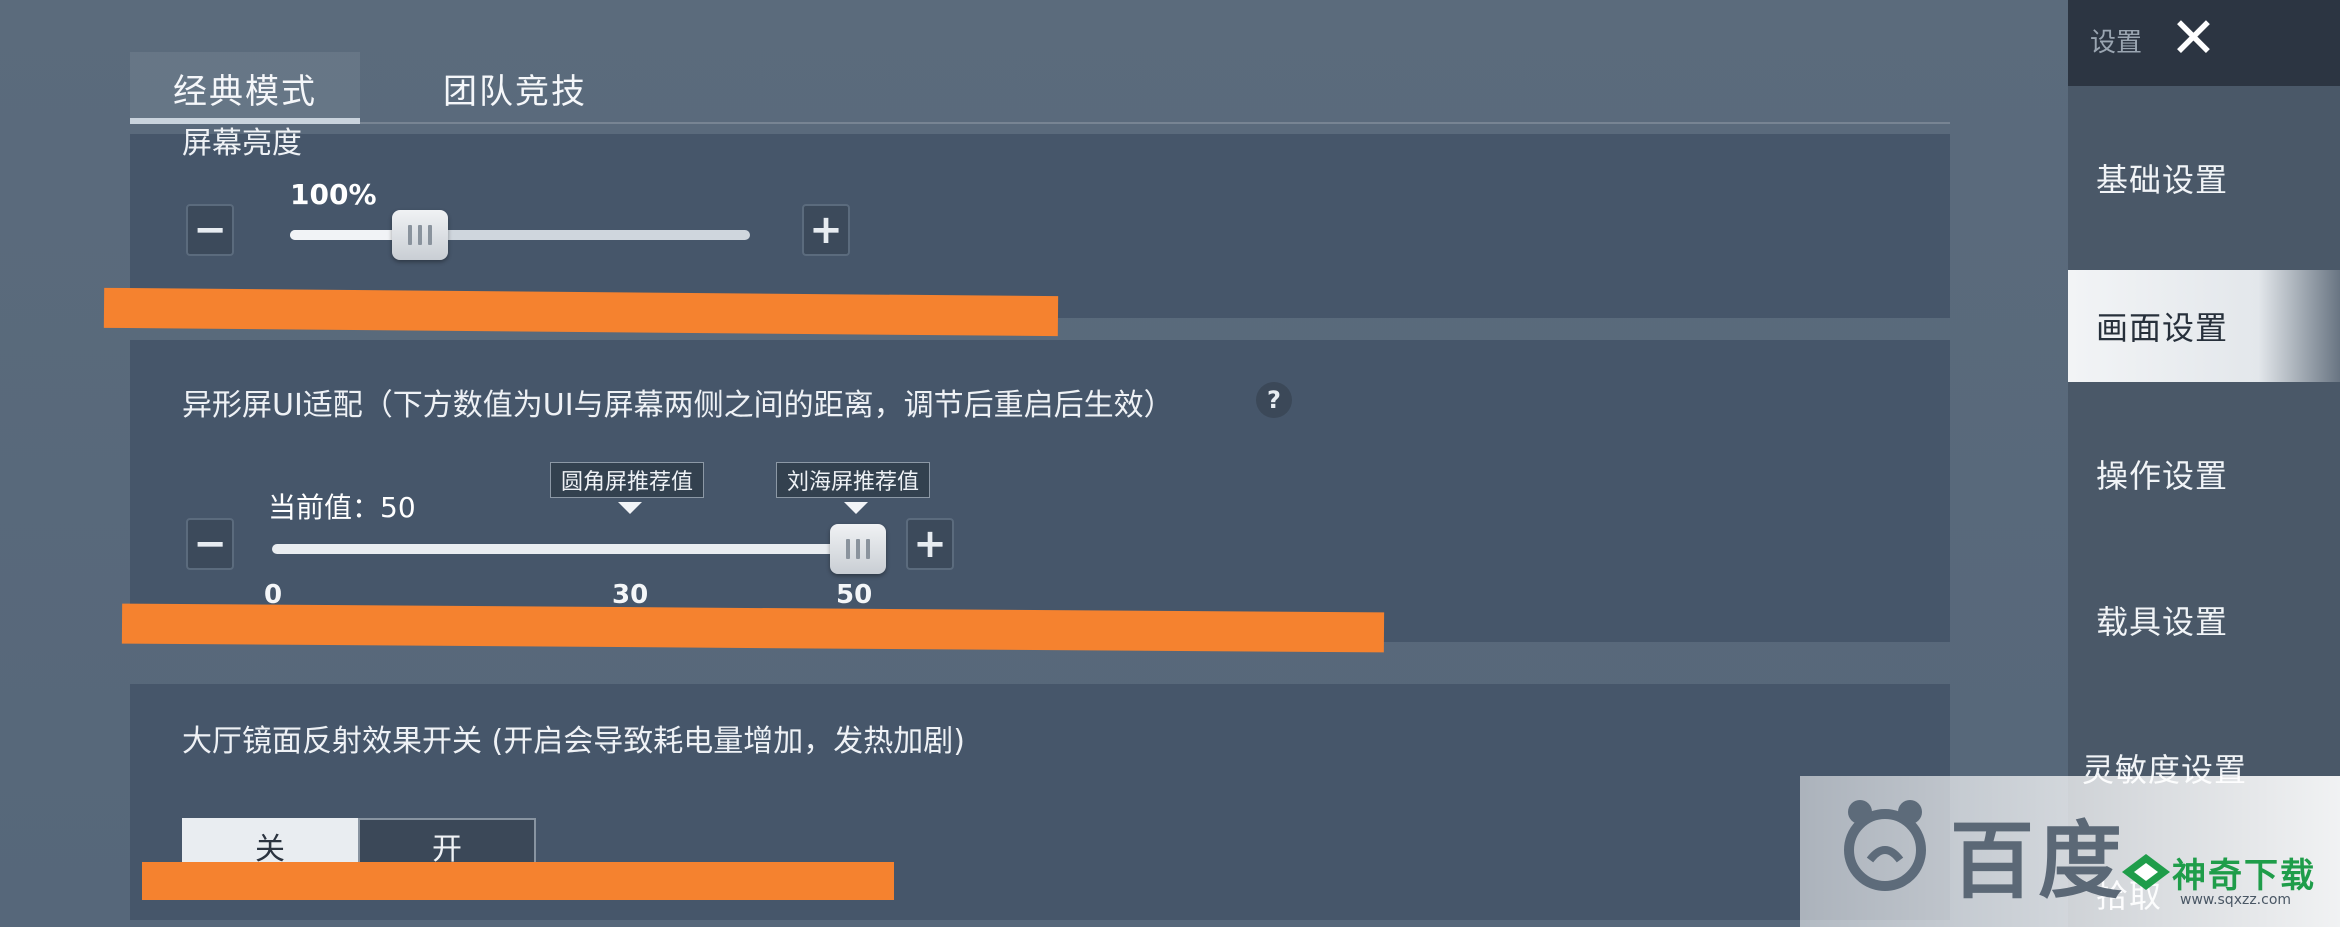 This screenshot has height=927, width=2340. I want to click on tick-label-50: 50, so click(854, 595).